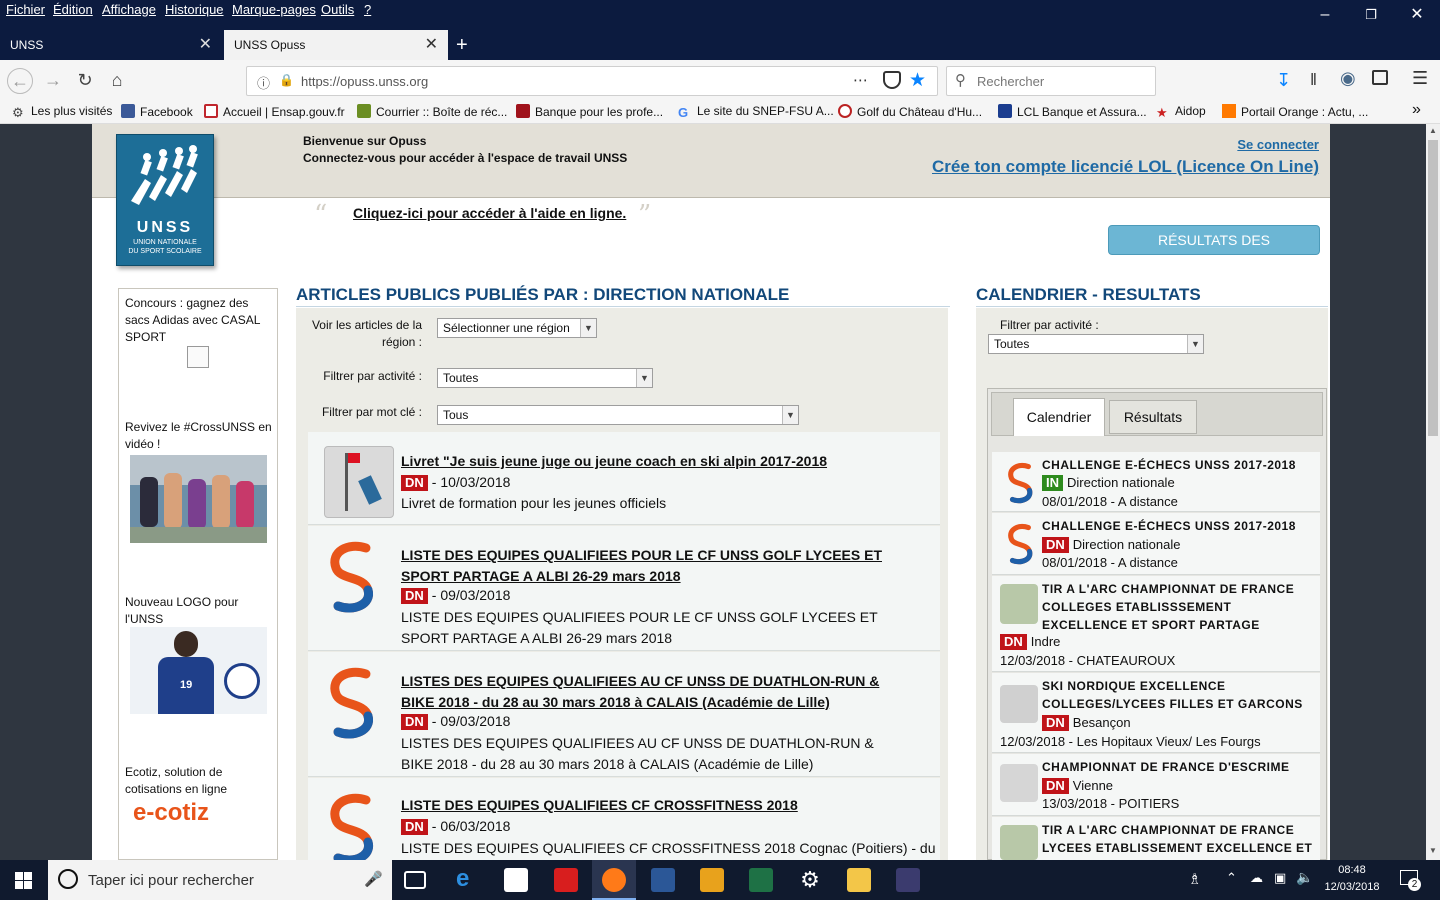 The height and width of the screenshot is (900, 1440). Describe the element at coordinates (860, 80) in the screenshot. I see `page-actions-icon: ⋯` at that location.